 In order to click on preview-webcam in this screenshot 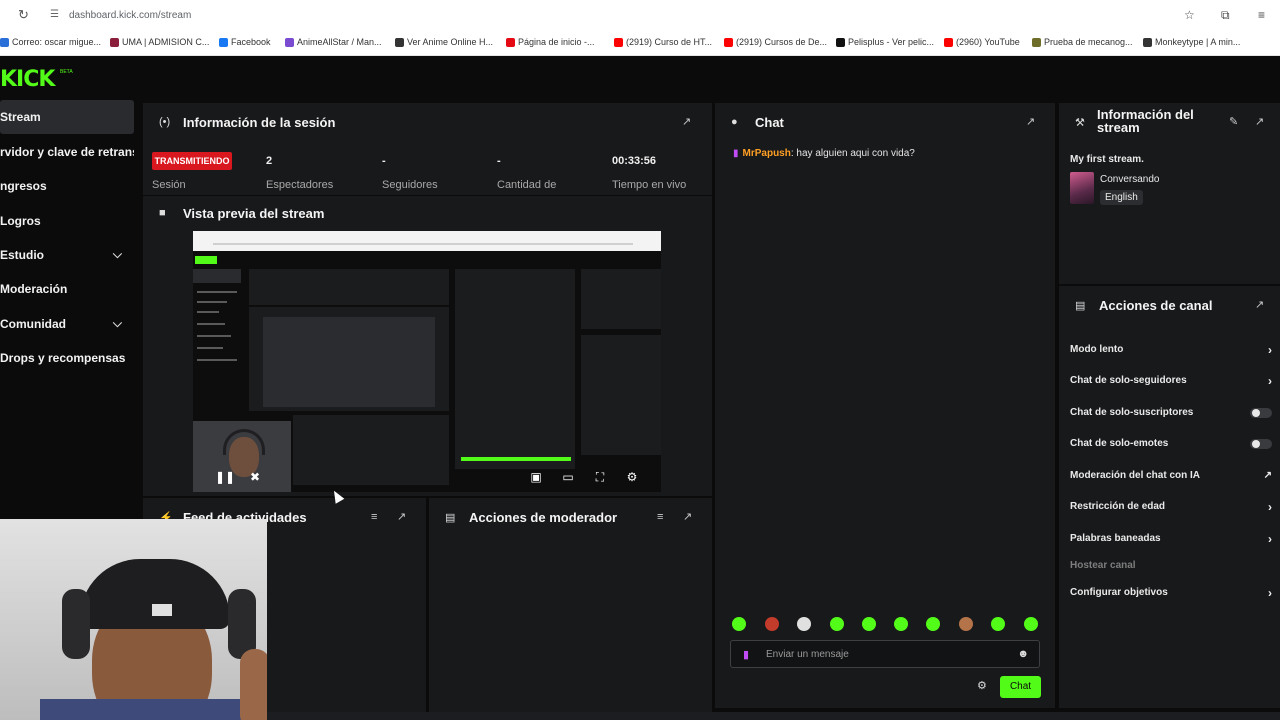, I will do `click(242, 456)`.